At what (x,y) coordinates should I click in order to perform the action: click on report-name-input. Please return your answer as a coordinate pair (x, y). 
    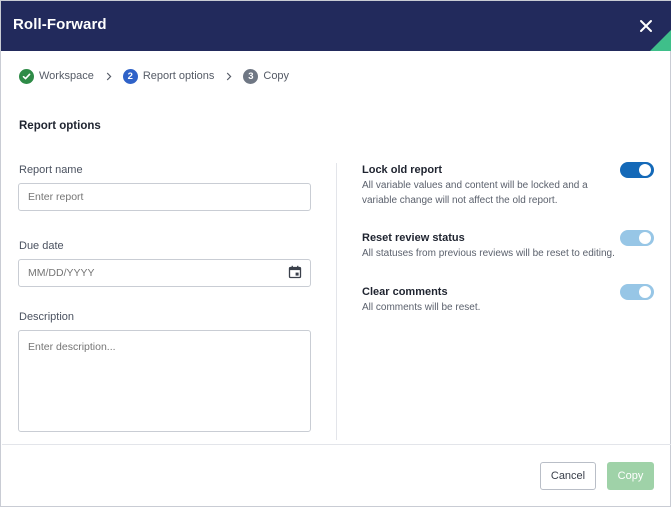
    Looking at the image, I should click on (164, 197).